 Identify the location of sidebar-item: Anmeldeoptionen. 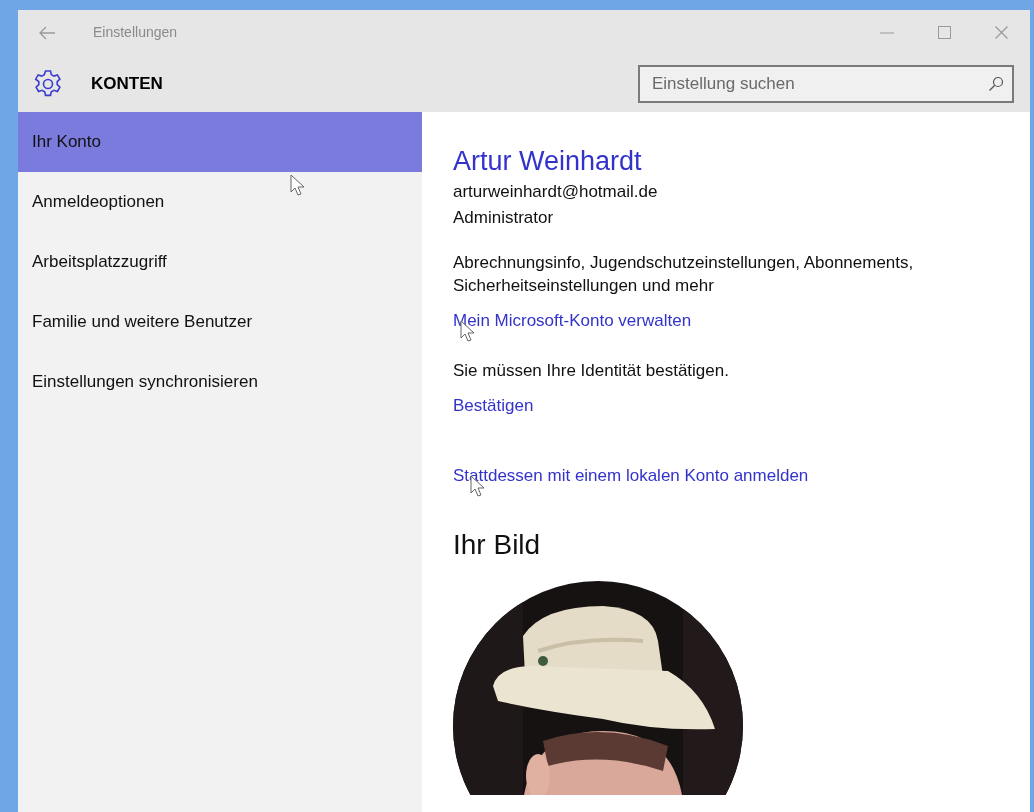
(220, 202).